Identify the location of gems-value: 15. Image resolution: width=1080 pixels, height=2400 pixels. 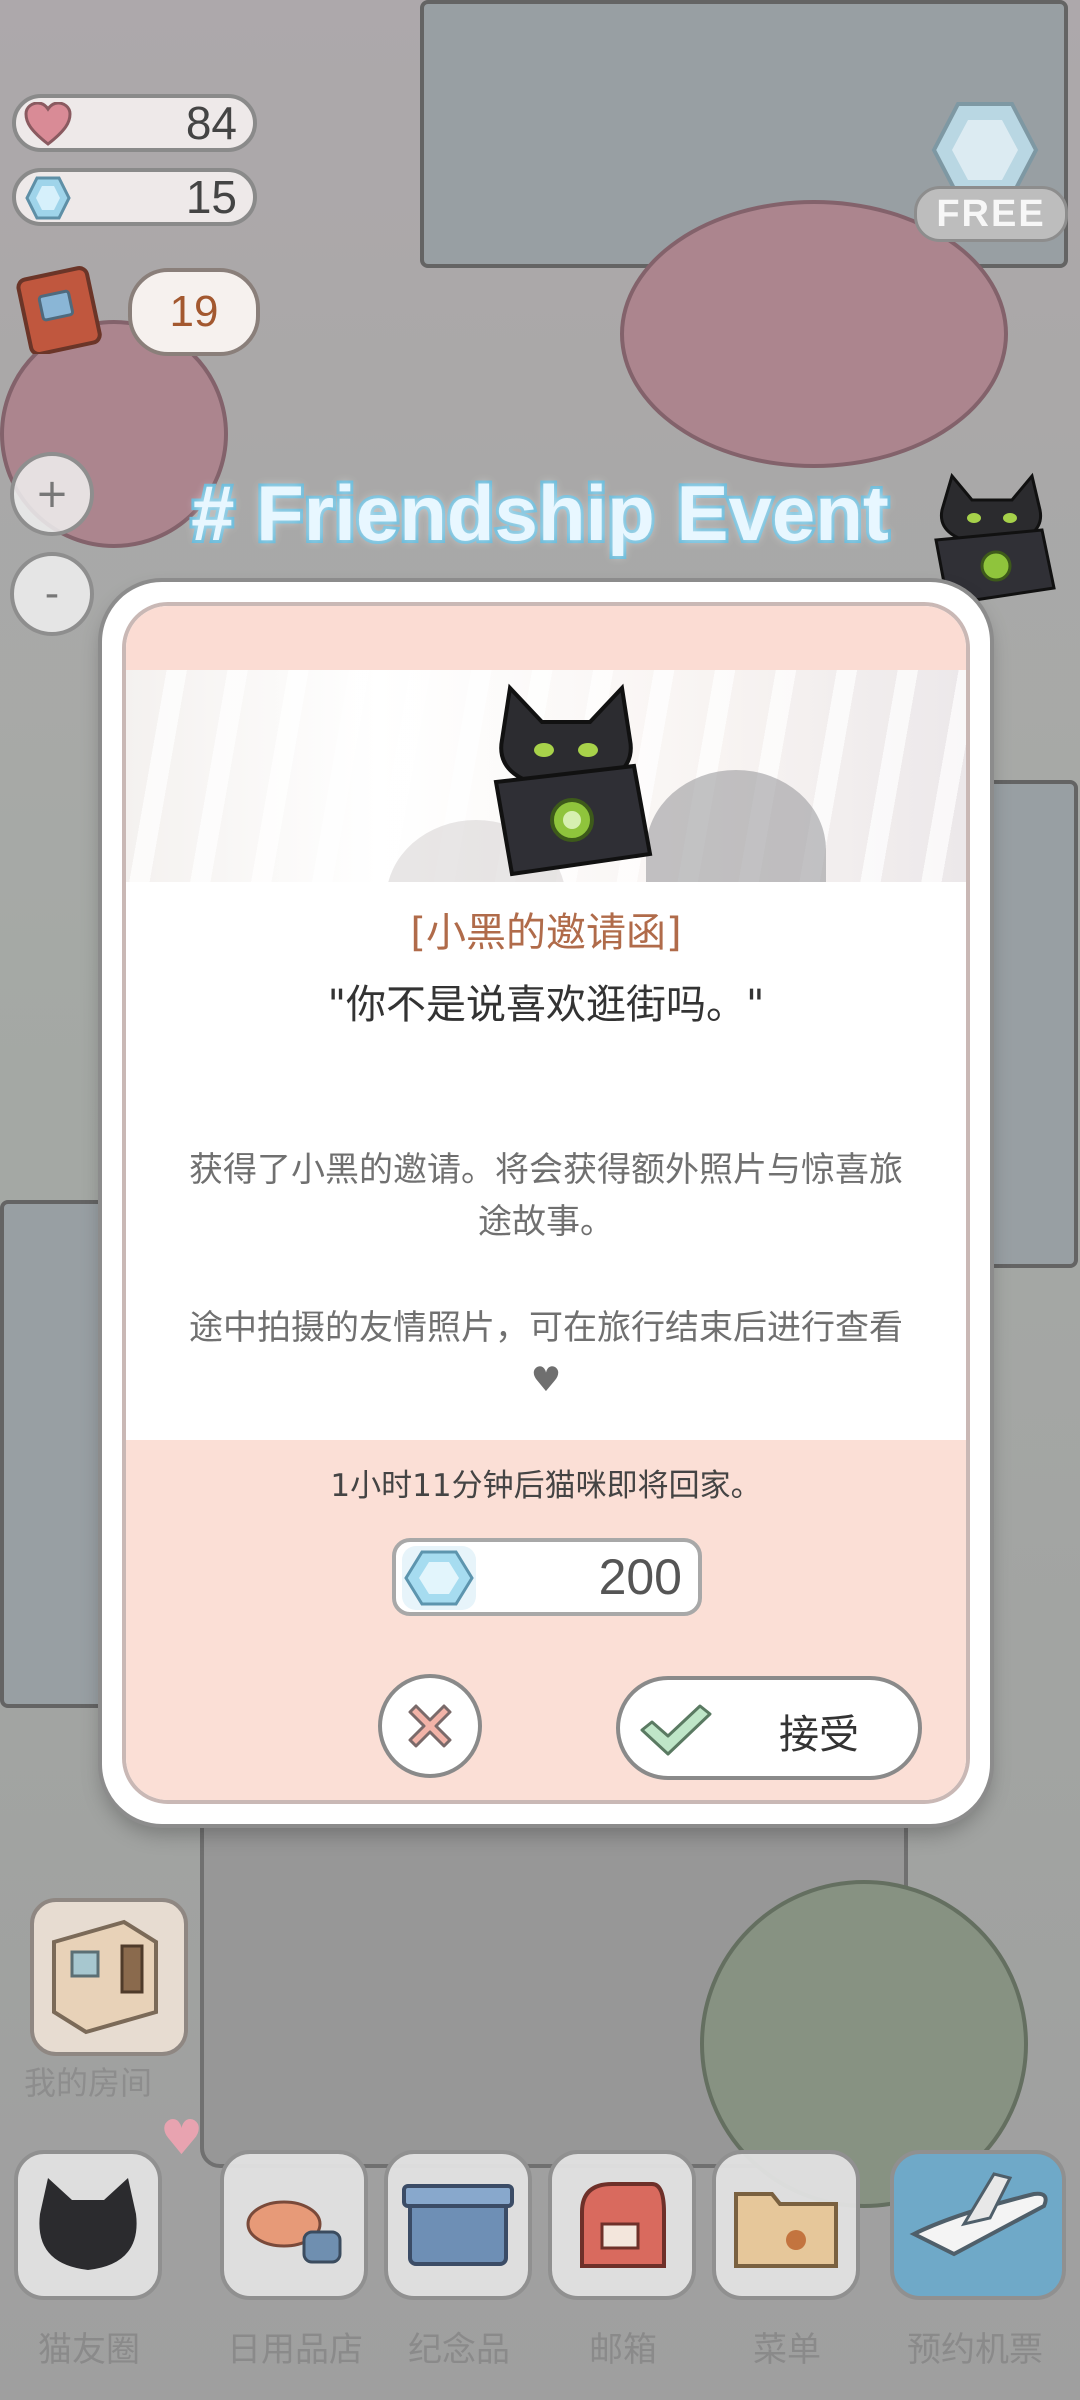
(211, 197).